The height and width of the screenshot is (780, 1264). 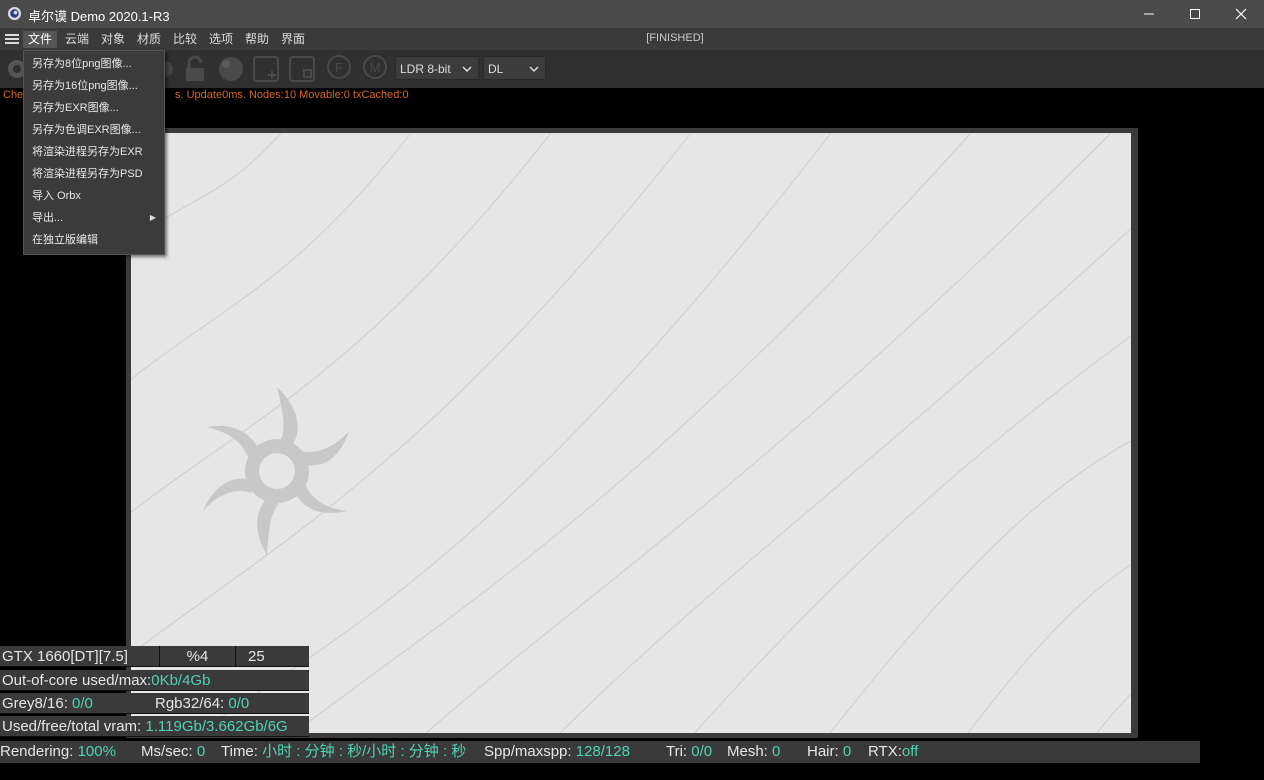 What do you see at coordinates (847, 751) in the screenshot?
I see `hair-value: 0` at bounding box center [847, 751].